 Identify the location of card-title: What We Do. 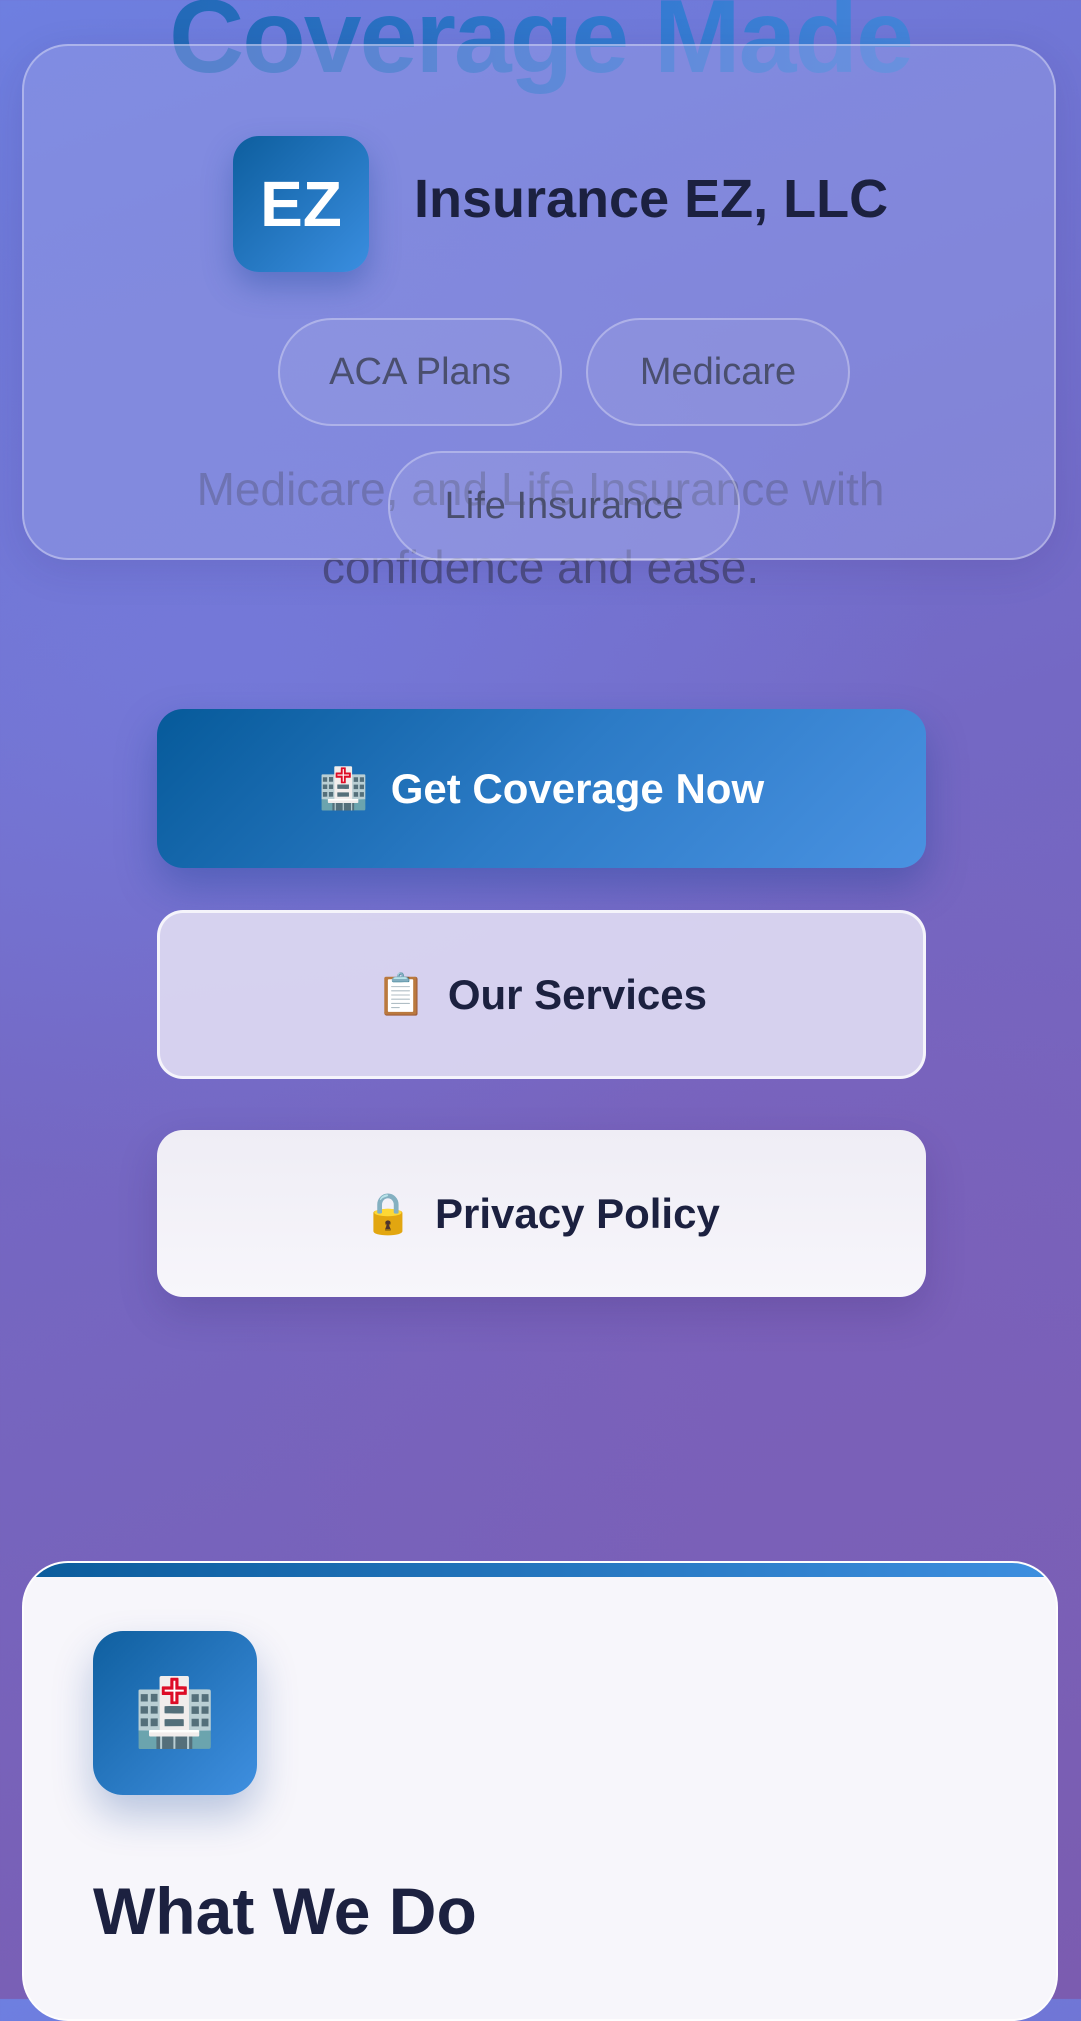
(285, 1911).